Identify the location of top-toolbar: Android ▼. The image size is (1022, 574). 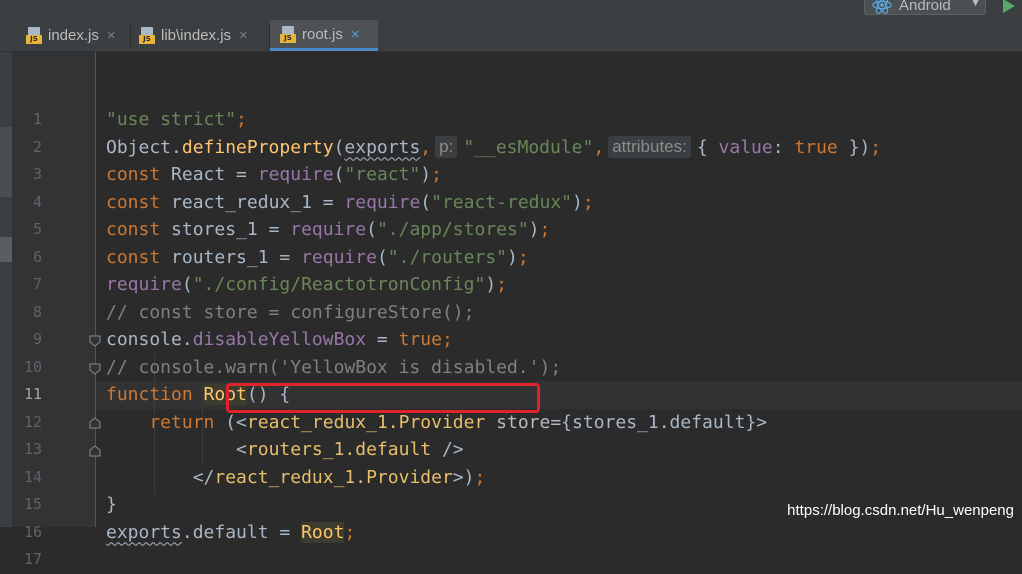
(511, 10).